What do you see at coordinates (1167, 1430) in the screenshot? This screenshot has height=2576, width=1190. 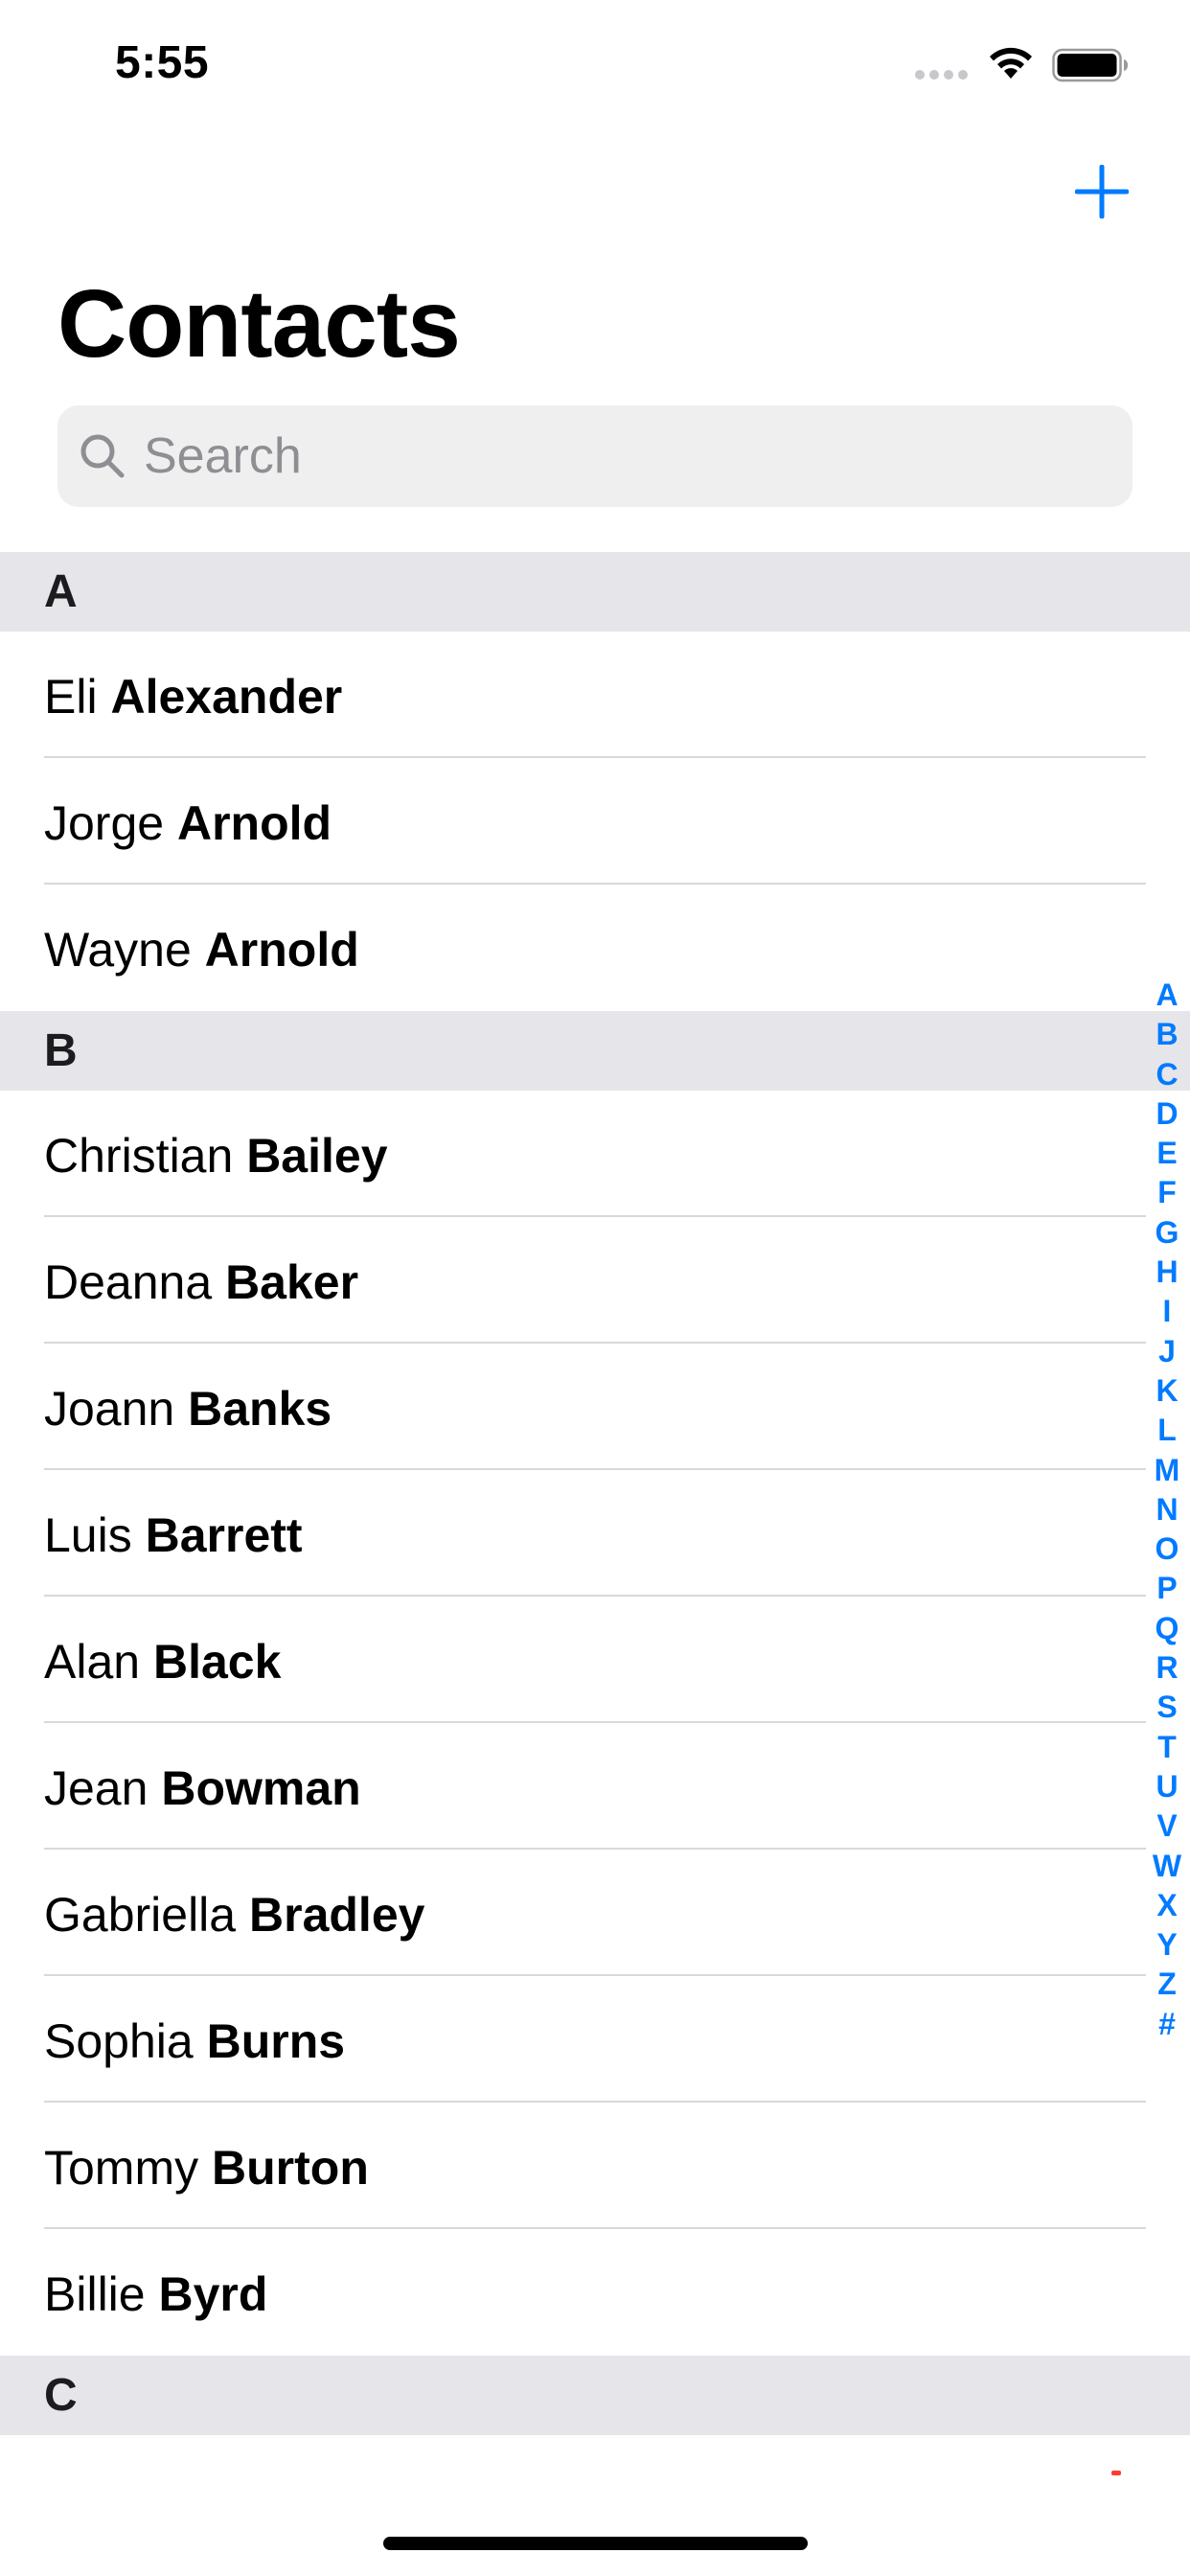 I see `index-letter: L` at bounding box center [1167, 1430].